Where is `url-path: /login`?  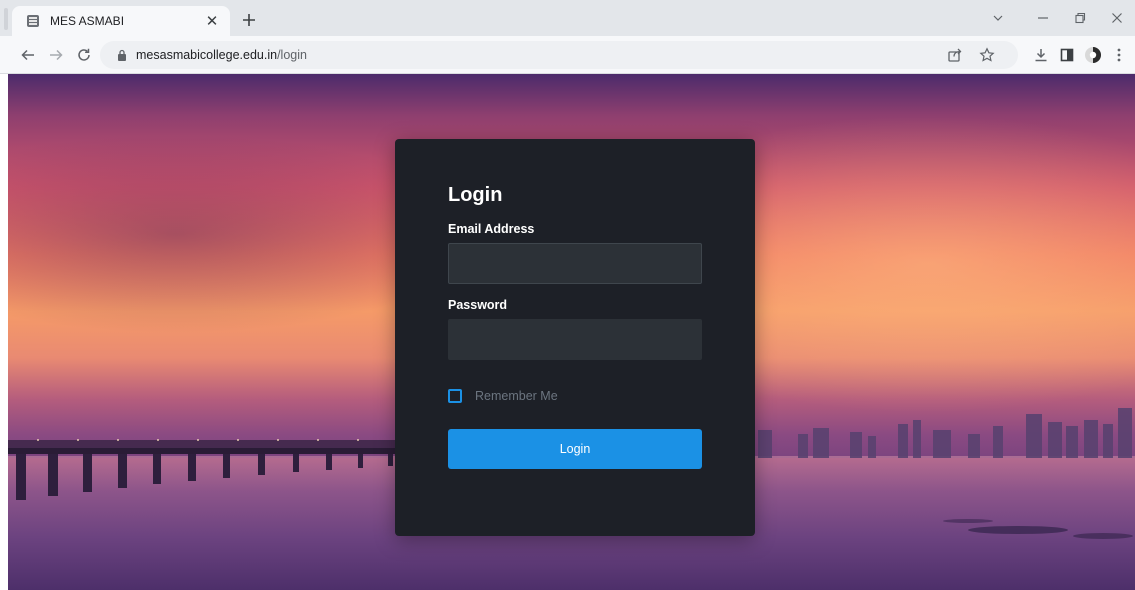 url-path: /login is located at coordinates (292, 55).